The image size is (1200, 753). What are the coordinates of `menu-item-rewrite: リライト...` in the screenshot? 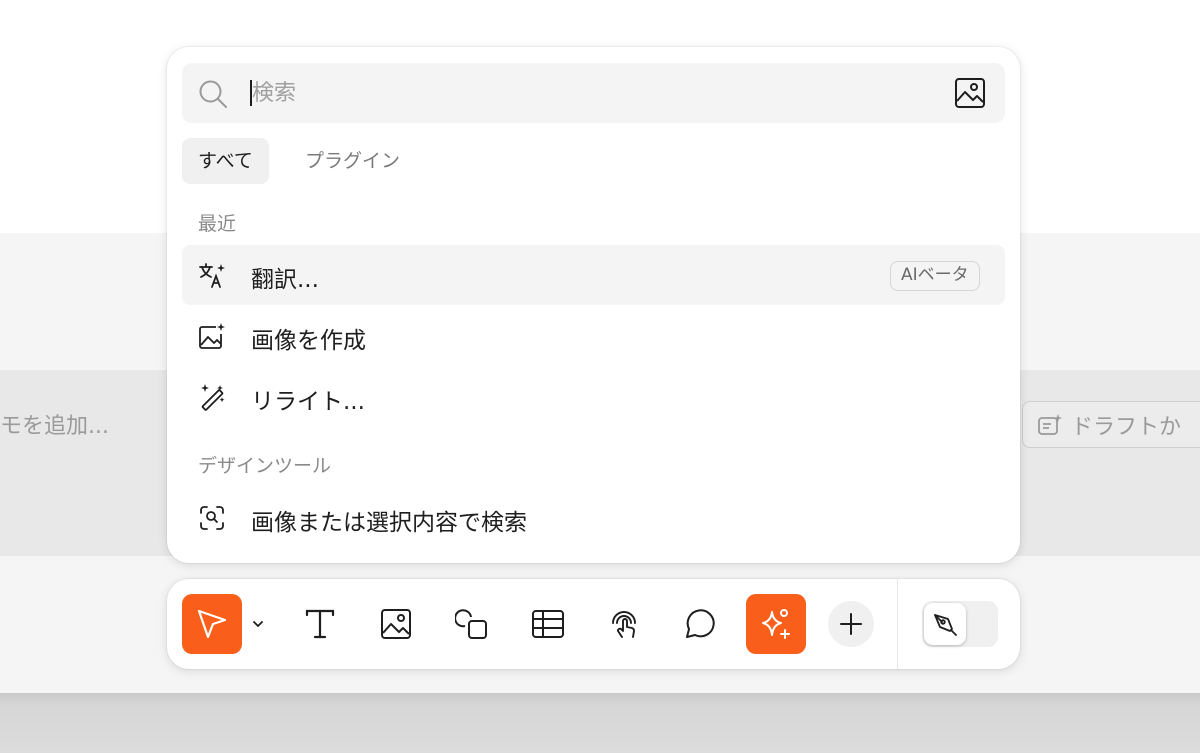 It's located at (593, 397).